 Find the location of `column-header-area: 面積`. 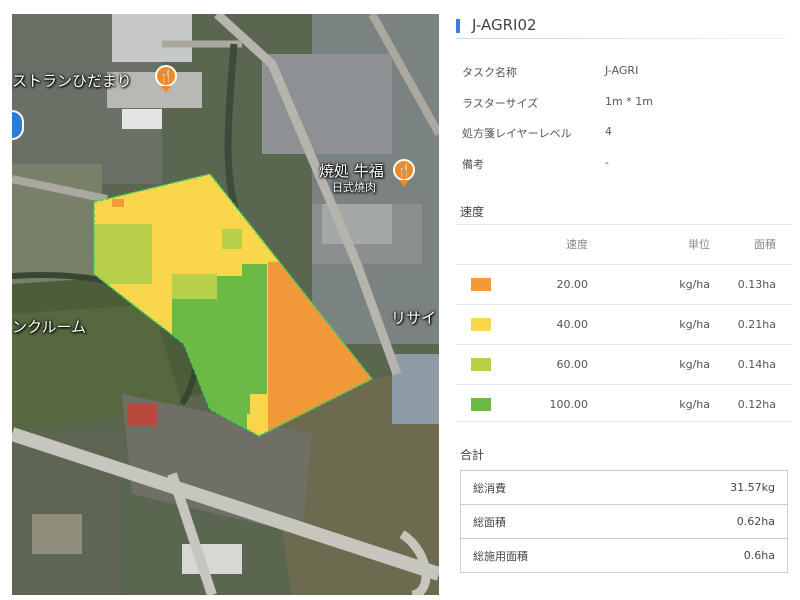

column-header-area: 面積 is located at coordinates (765, 244).